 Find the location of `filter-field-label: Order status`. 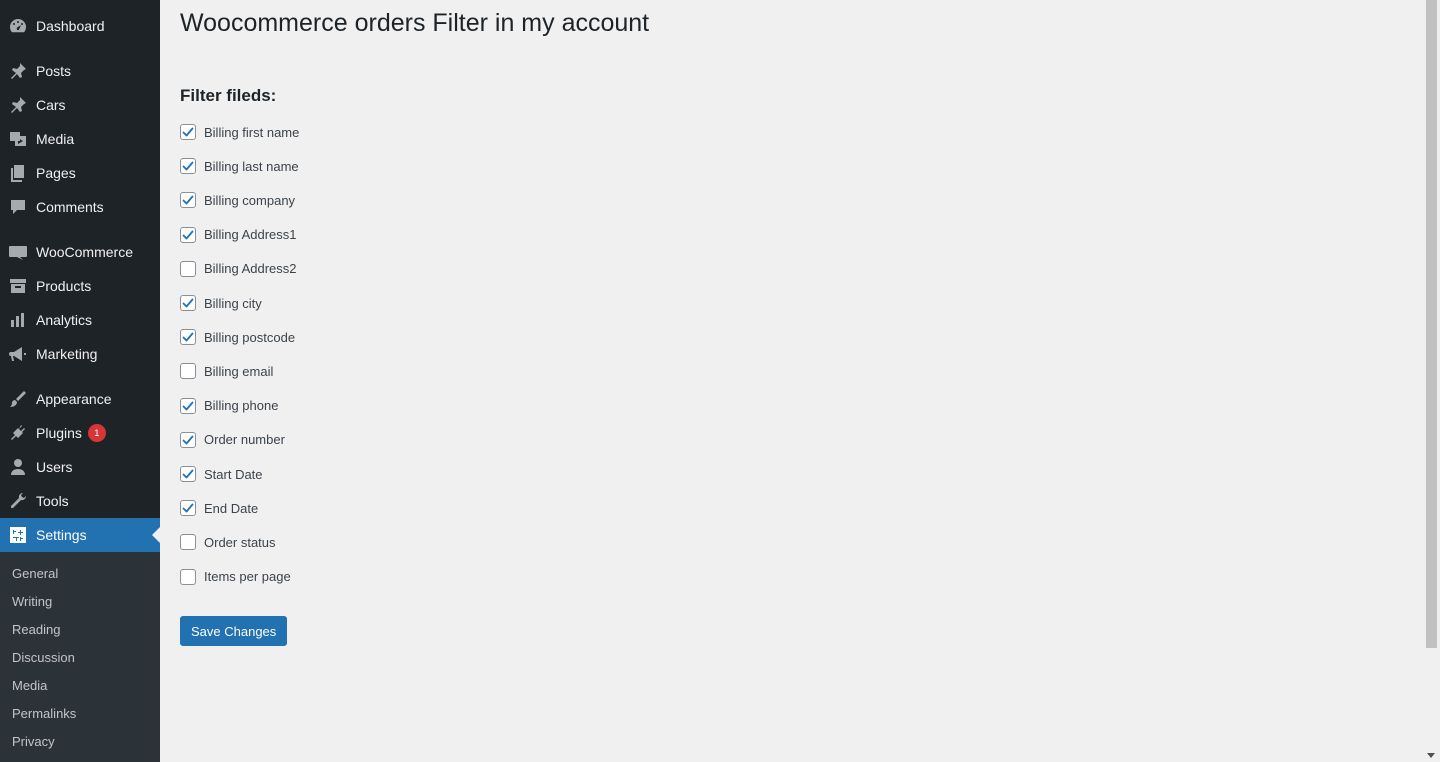

filter-field-label: Order status is located at coordinates (240, 542).